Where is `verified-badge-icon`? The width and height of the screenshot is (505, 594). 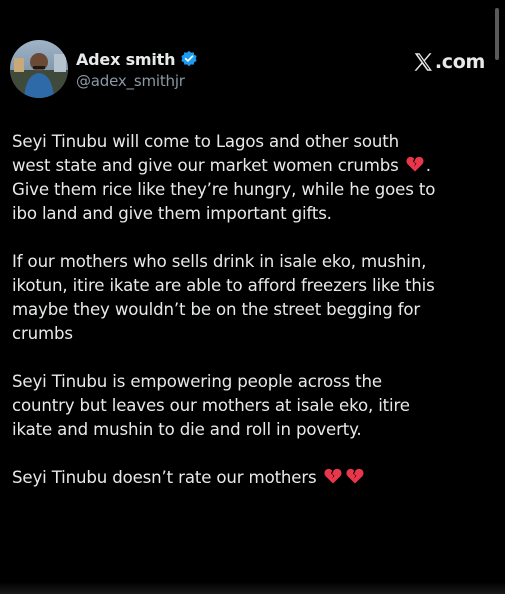
verified-badge-icon is located at coordinates (189, 59).